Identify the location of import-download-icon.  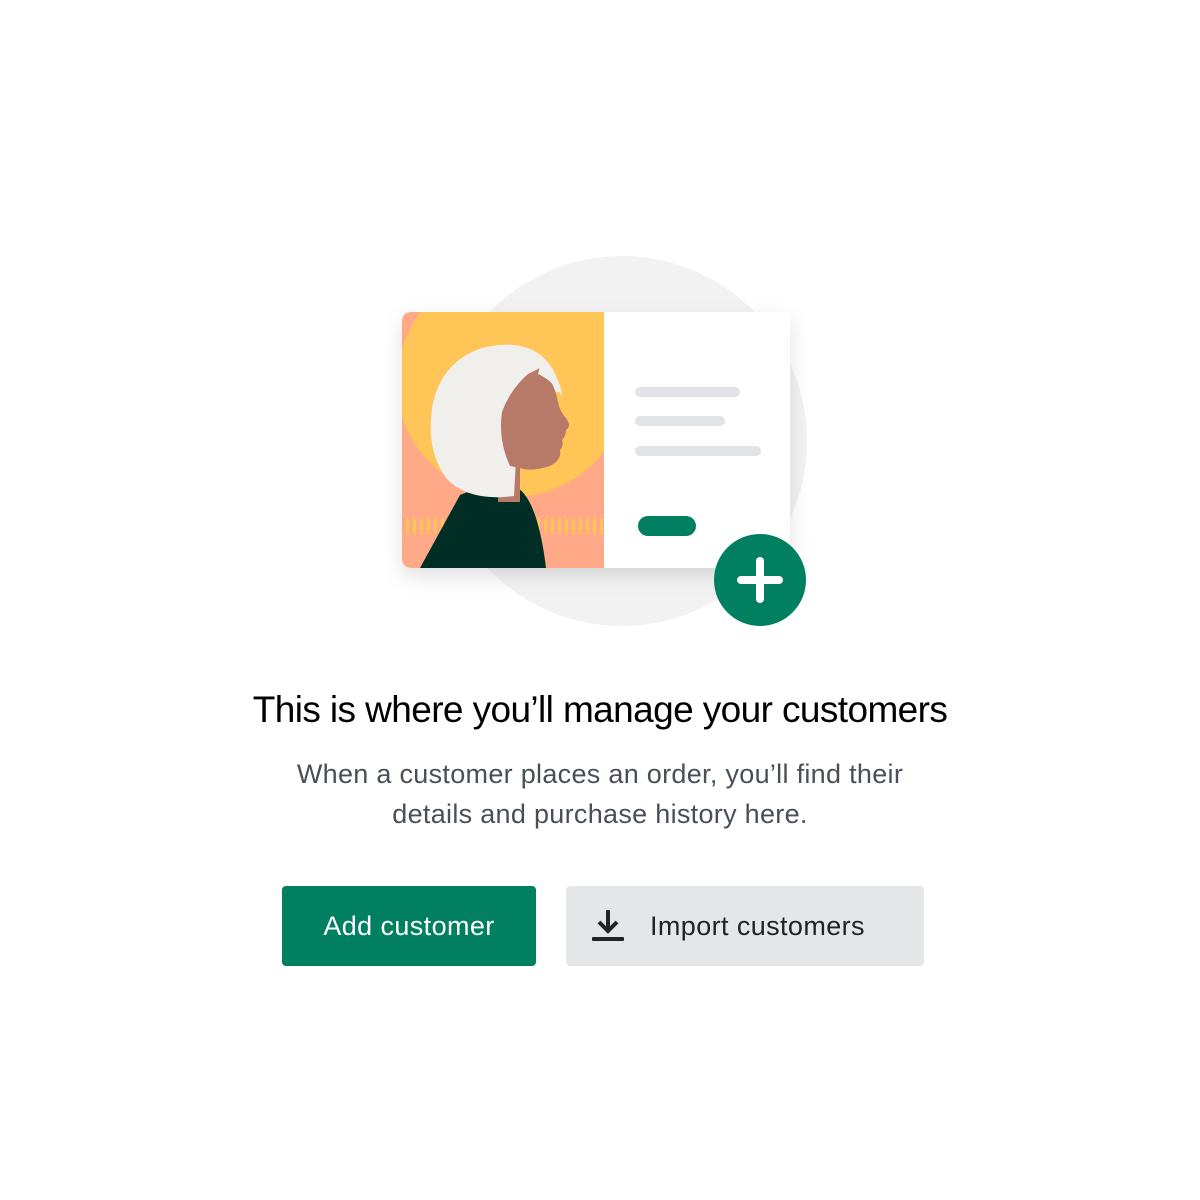
(608, 926).